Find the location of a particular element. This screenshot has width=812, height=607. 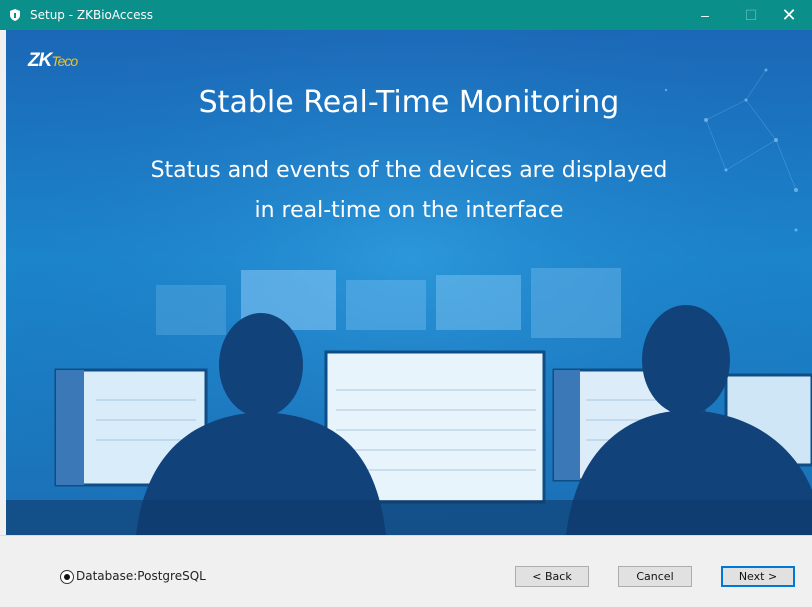

minimize-button: ‒ is located at coordinates (705, 15).